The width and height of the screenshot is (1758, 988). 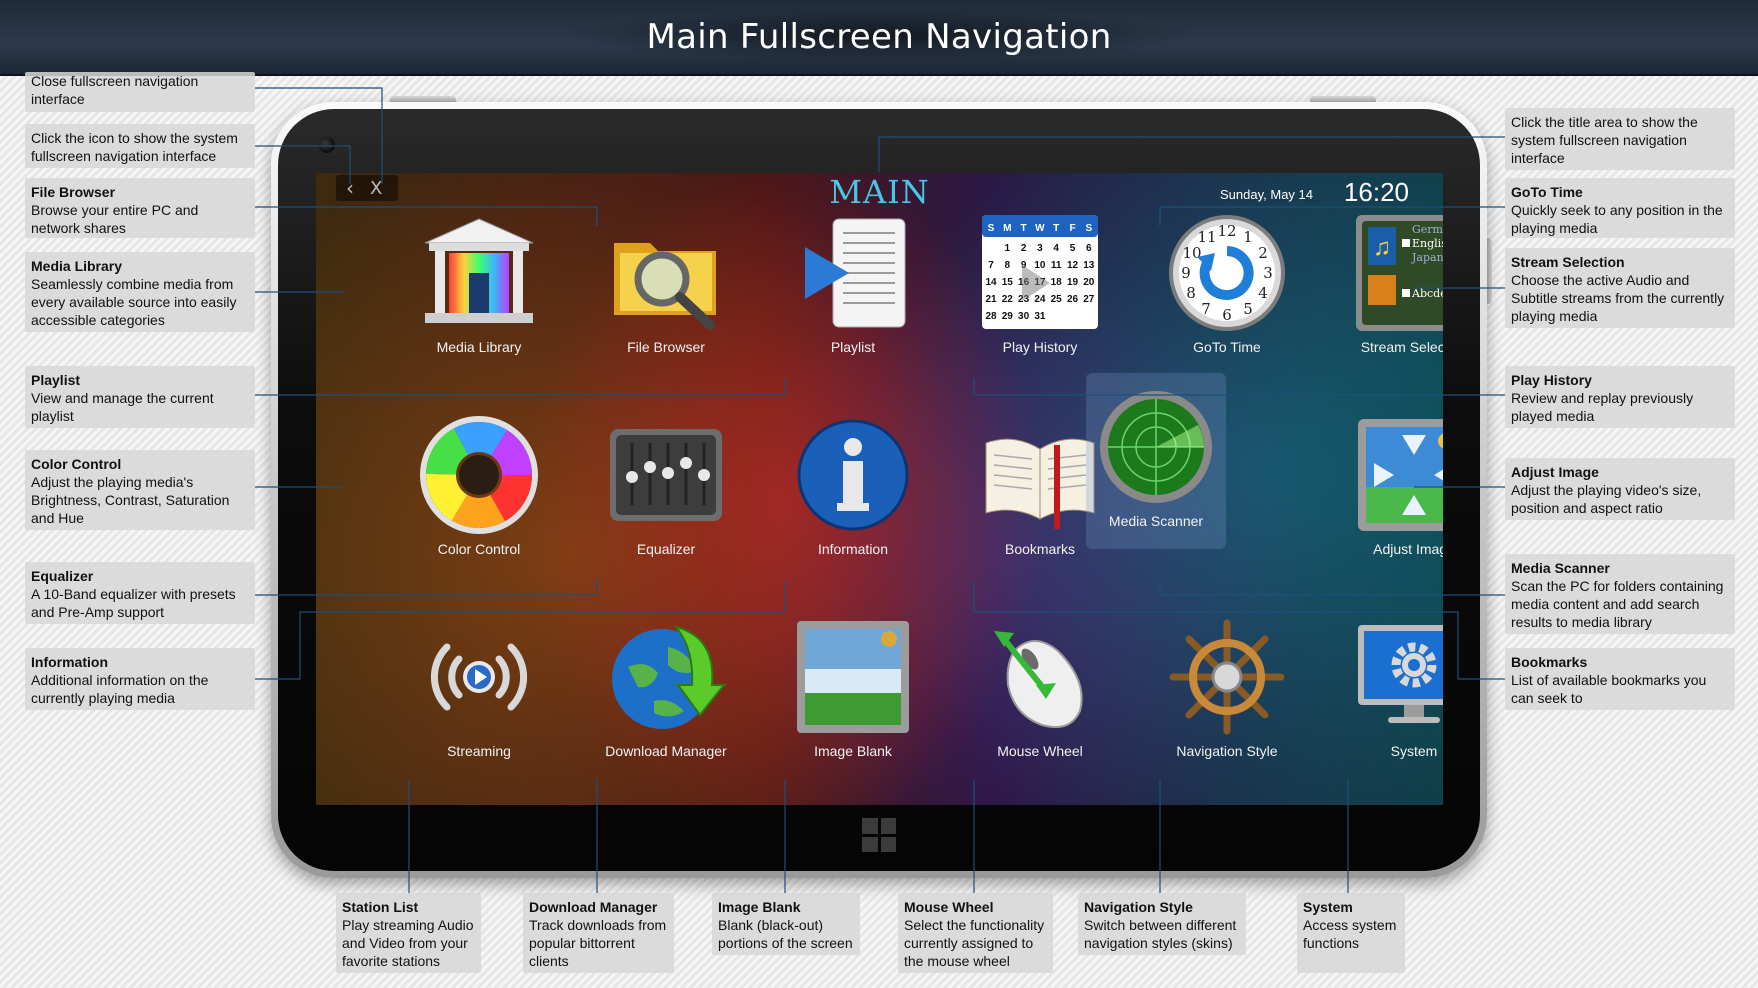 What do you see at coordinates (1549, 662) in the screenshot?
I see `callout-title: Bookmarks` at bounding box center [1549, 662].